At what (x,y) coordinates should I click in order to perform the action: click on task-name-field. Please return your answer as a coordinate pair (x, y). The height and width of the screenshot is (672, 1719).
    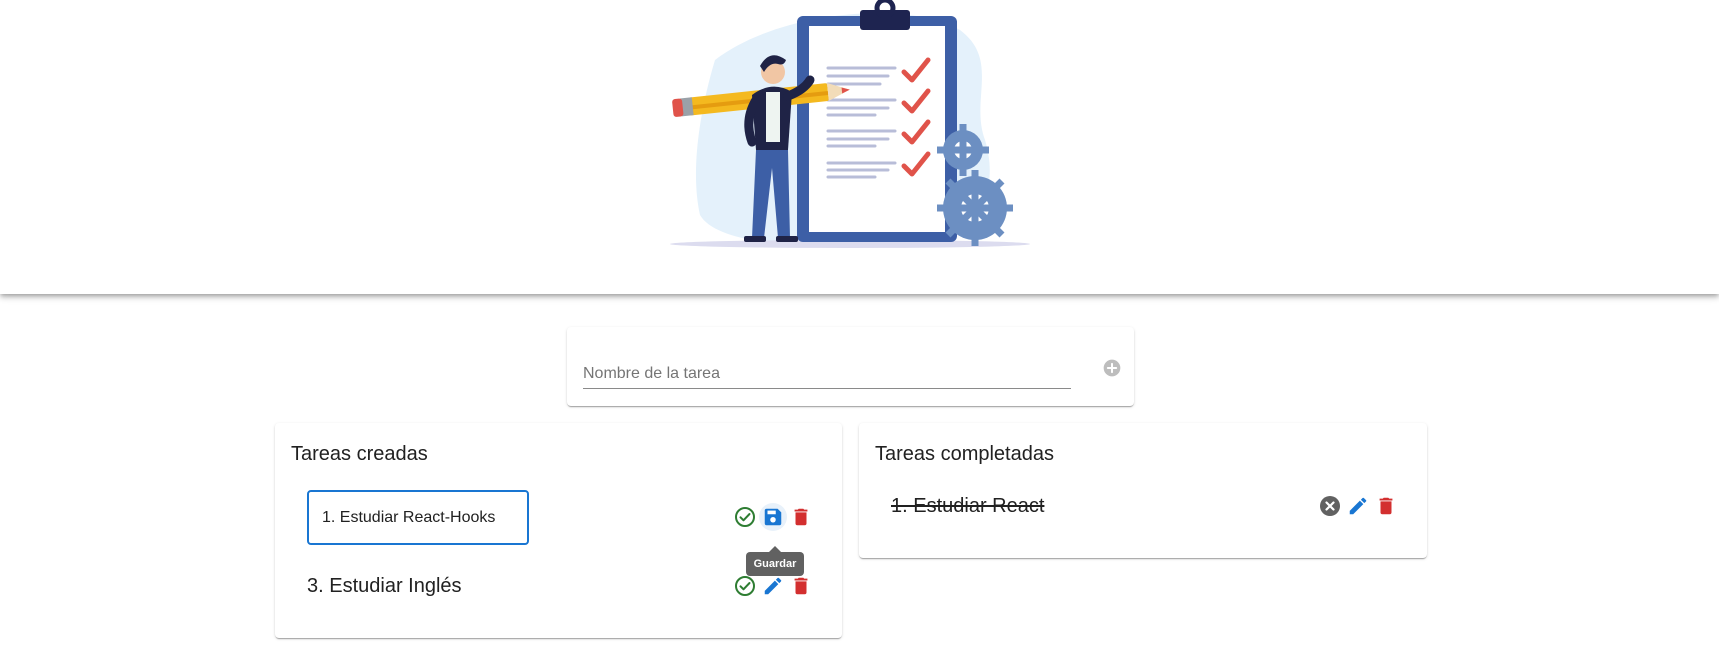
    Looking at the image, I should click on (827, 375).